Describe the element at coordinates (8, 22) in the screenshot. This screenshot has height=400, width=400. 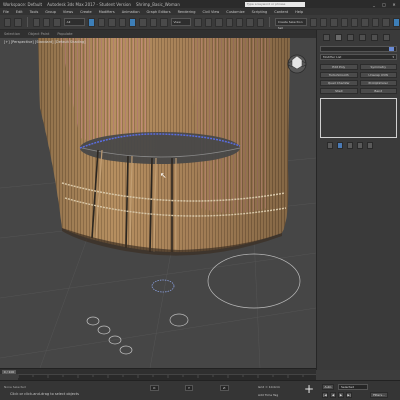
I see `undo-icon` at that location.